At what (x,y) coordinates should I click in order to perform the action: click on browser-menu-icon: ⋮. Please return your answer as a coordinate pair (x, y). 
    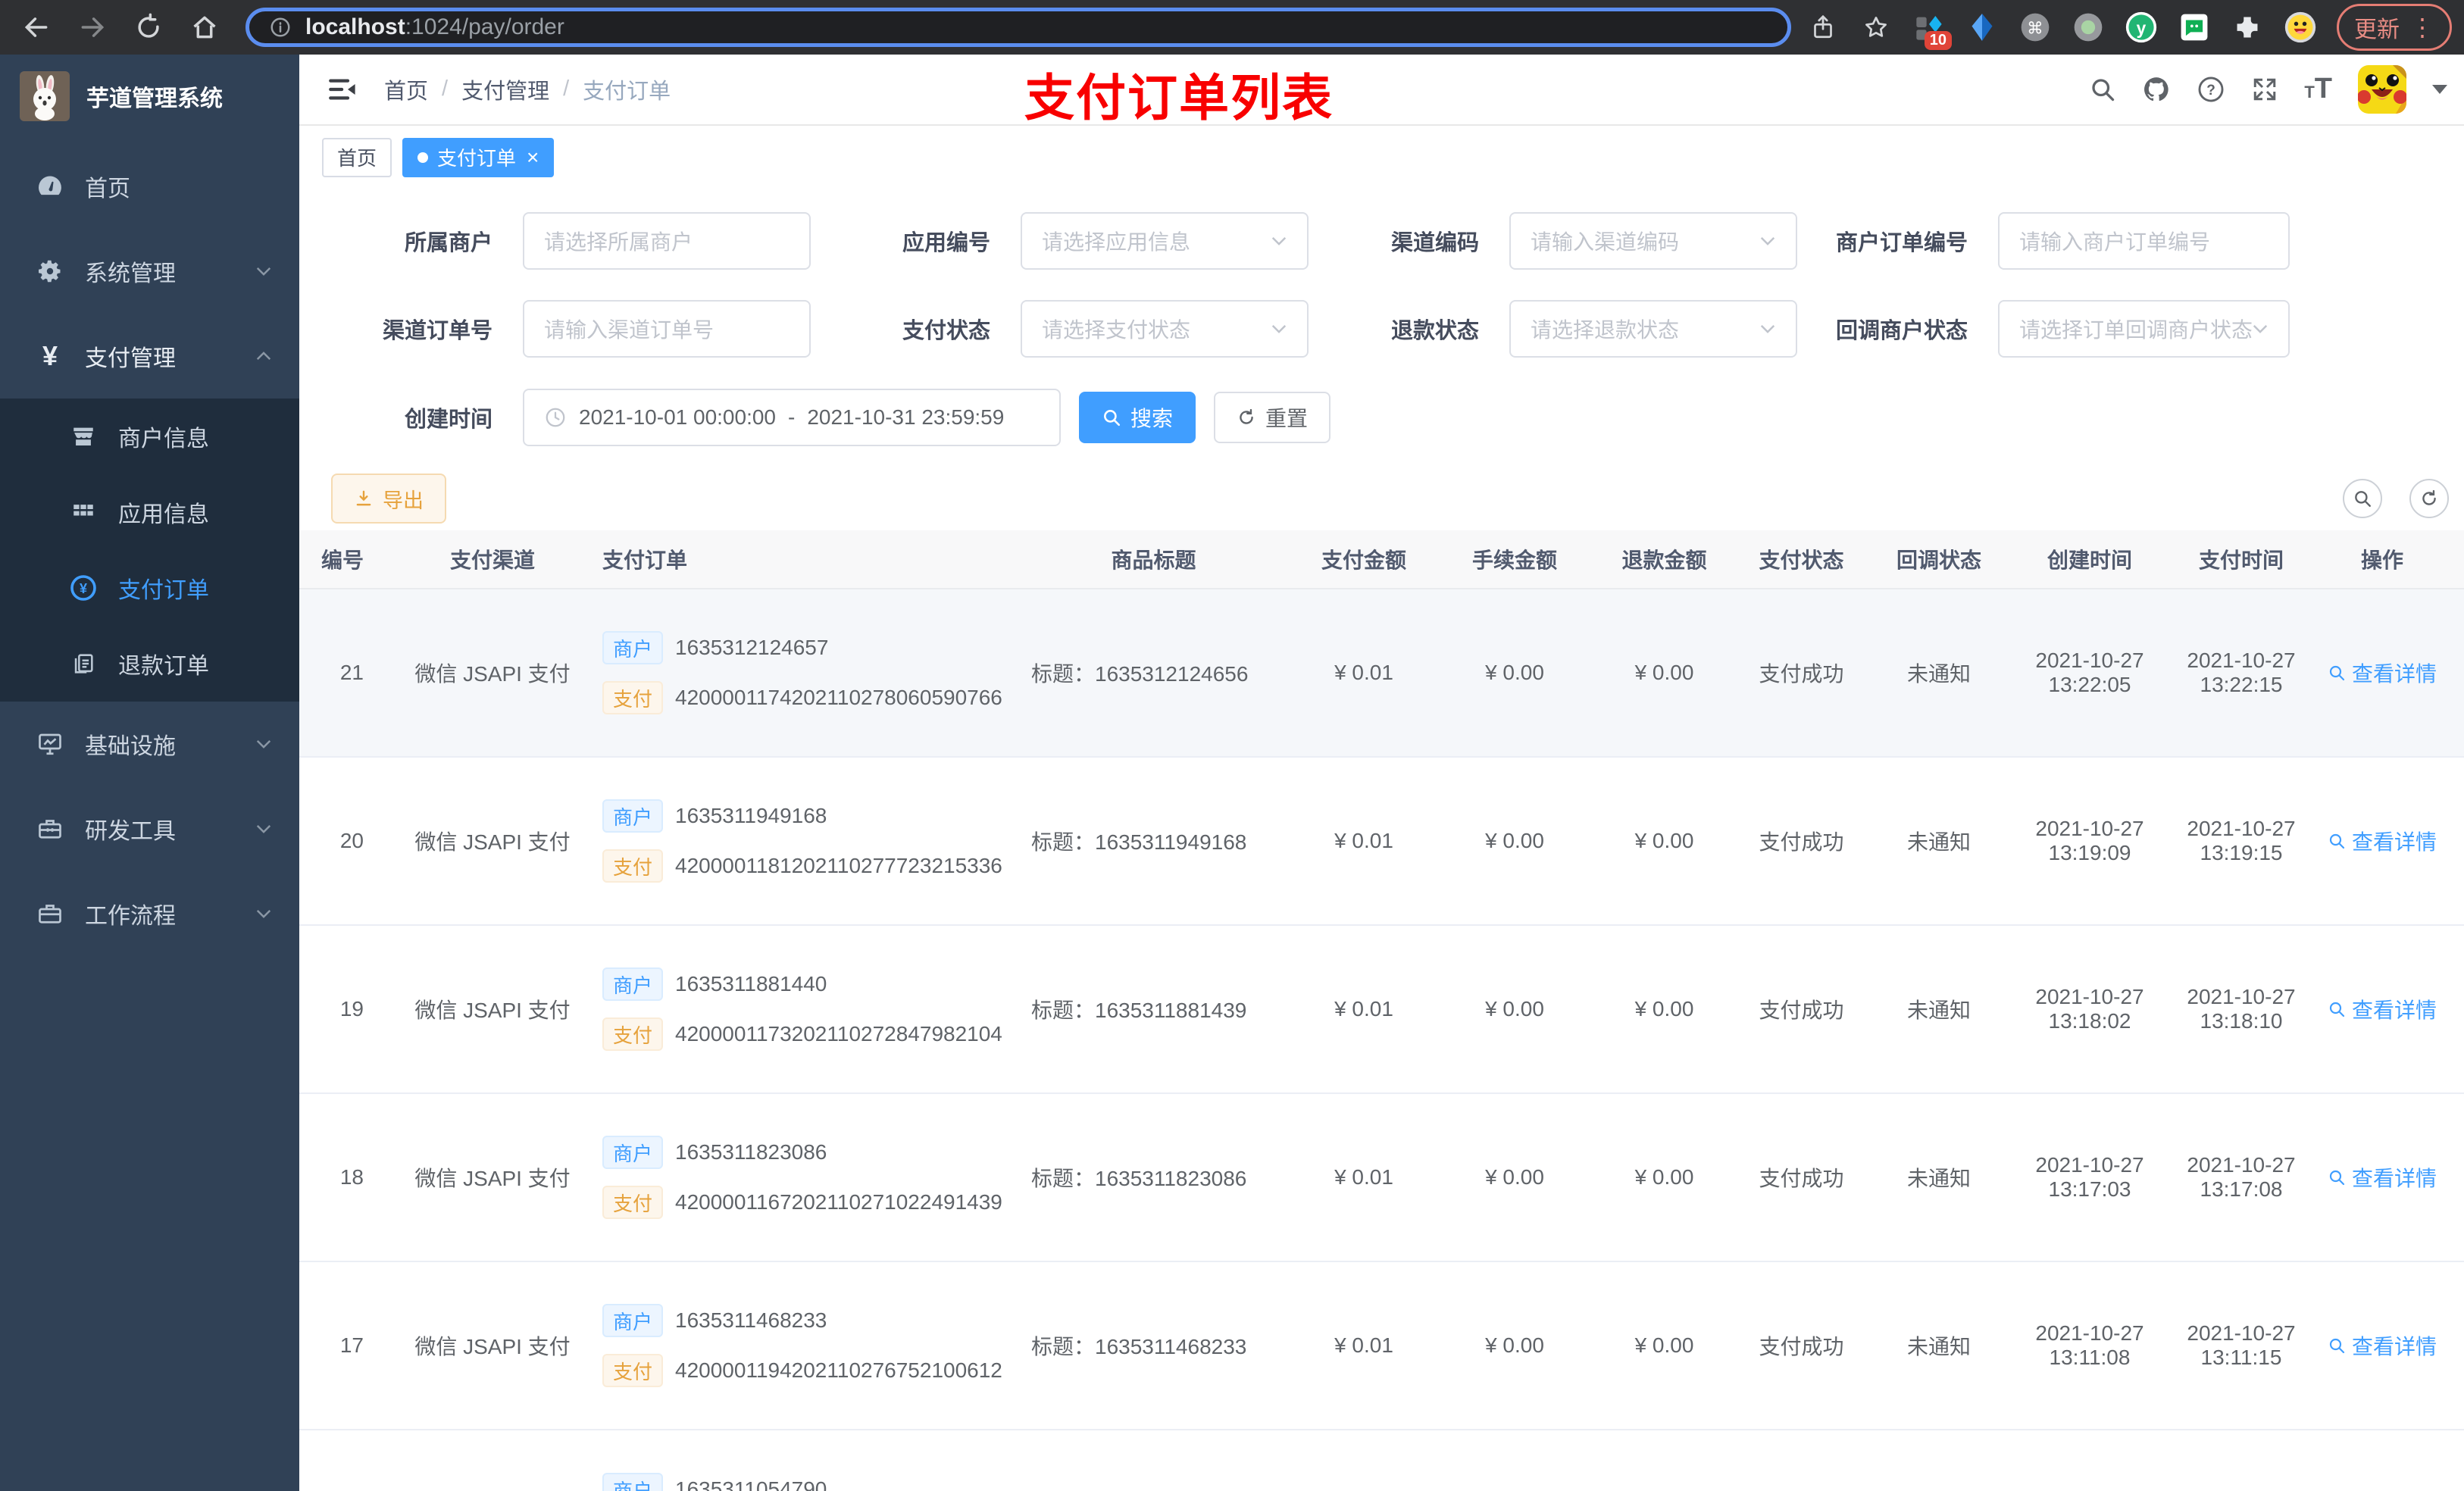
    Looking at the image, I should click on (2422, 27).